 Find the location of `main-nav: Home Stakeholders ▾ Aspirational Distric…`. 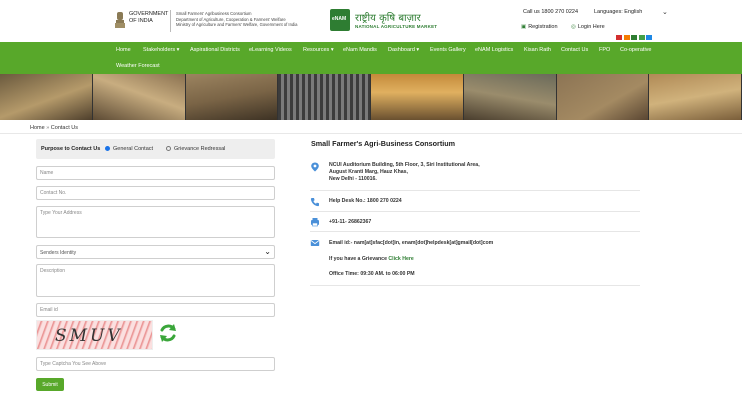

main-nav: Home Stakeholders ▾ Aspirational Distric… is located at coordinates (371, 58).